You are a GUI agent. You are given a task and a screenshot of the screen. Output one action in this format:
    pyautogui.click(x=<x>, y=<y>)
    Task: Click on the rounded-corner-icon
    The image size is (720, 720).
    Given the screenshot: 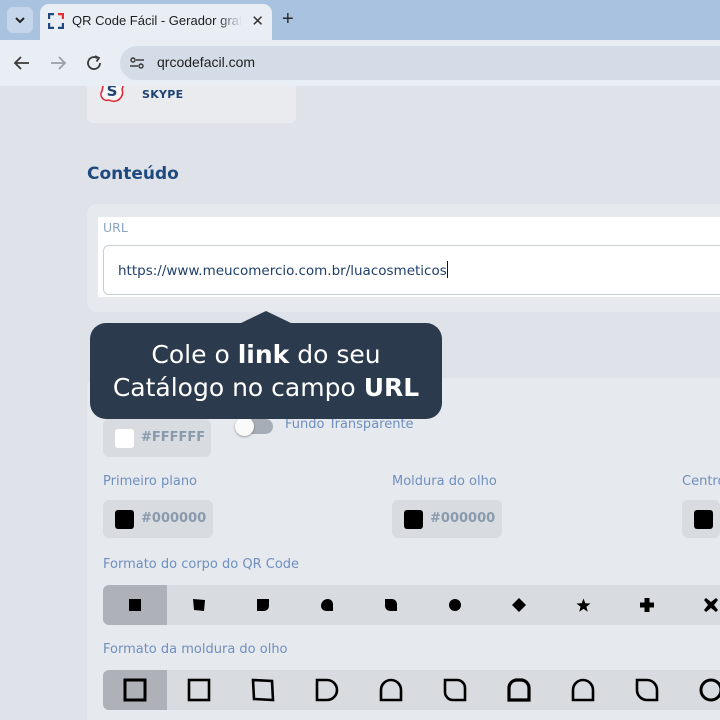 What is the action you would take?
    pyautogui.click(x=263, y=605)
    